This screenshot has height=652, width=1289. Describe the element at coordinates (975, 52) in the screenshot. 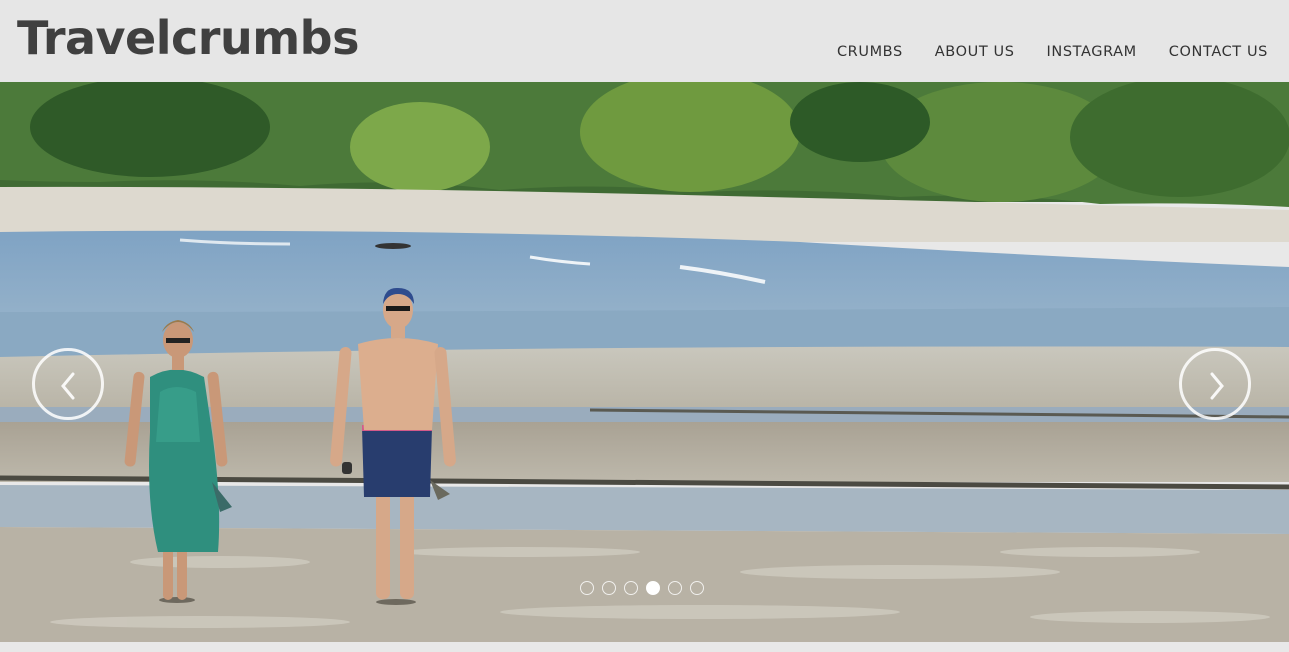

I see `nav-item-about-us: ABOUT US` at that location.